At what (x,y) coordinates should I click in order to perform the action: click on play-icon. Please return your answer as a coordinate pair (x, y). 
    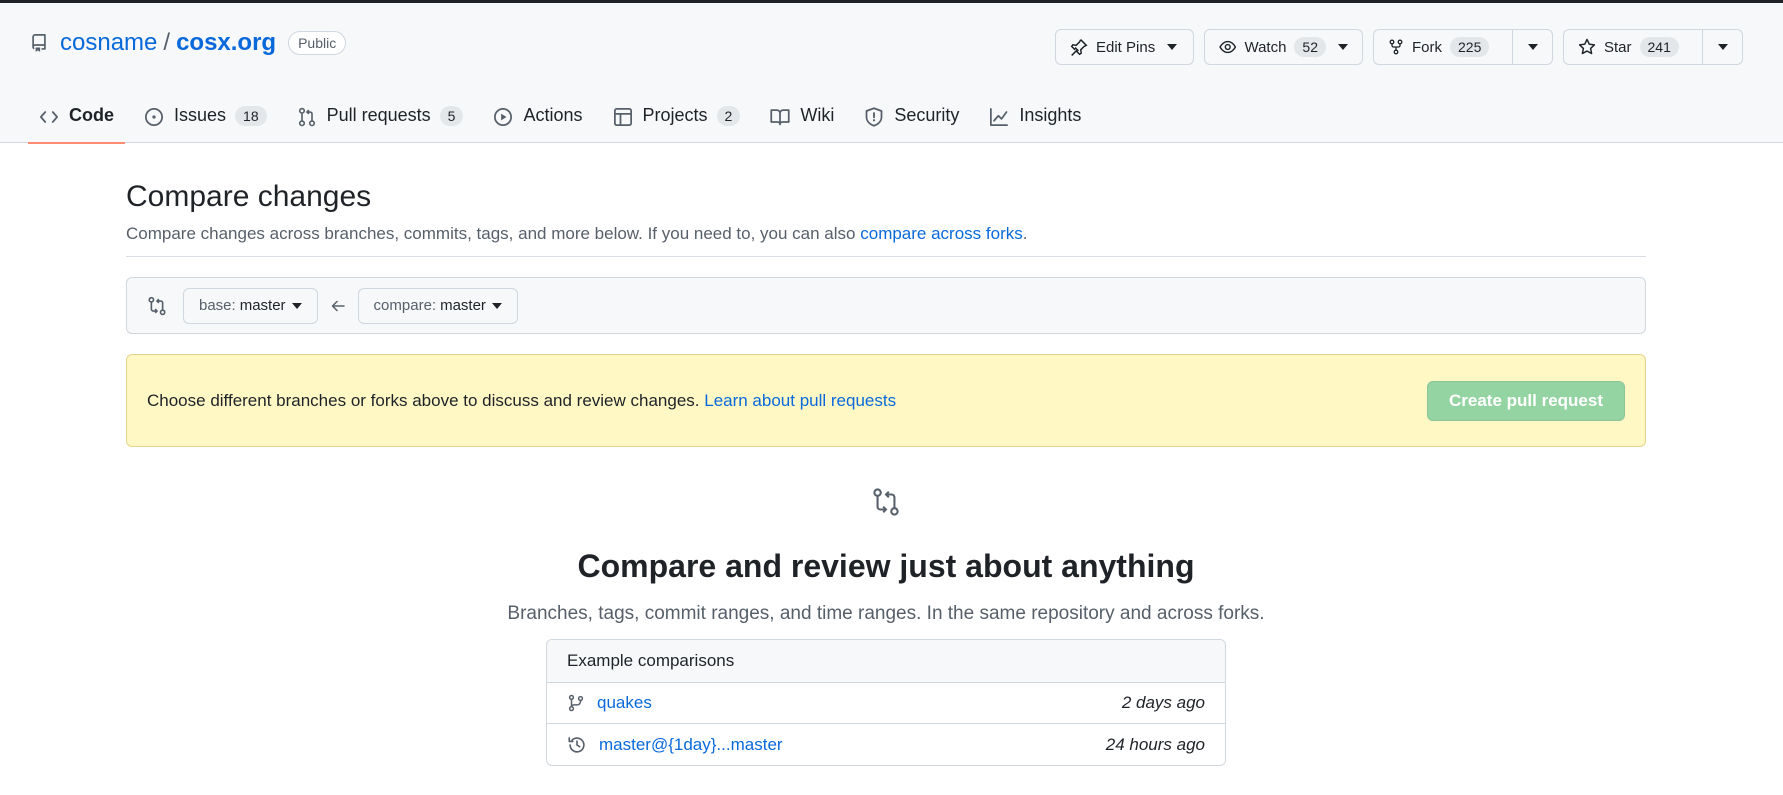
    Looking at the image, I should click on (503, 117).